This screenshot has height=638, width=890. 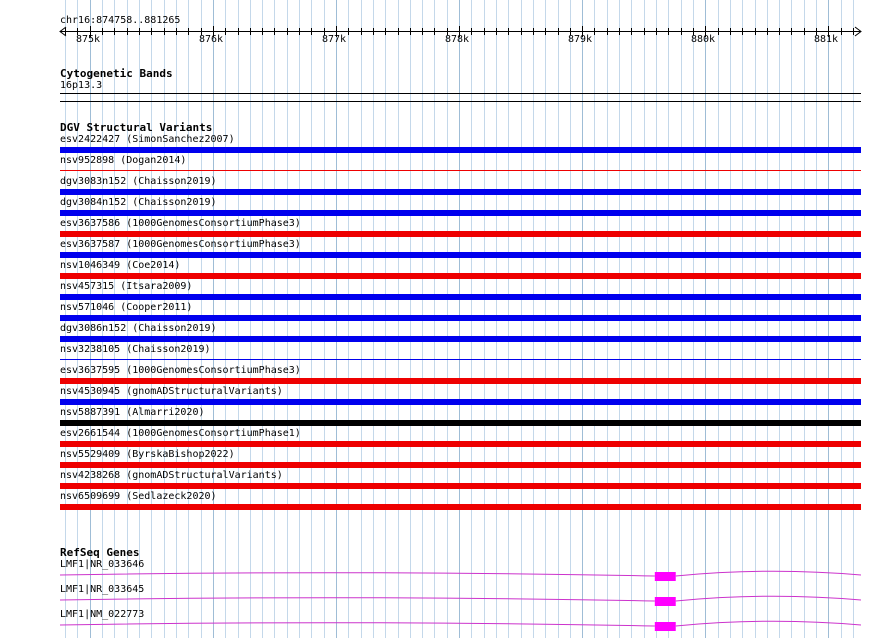 I want to click on refseq-exon-block, so click(x=665, y=626).